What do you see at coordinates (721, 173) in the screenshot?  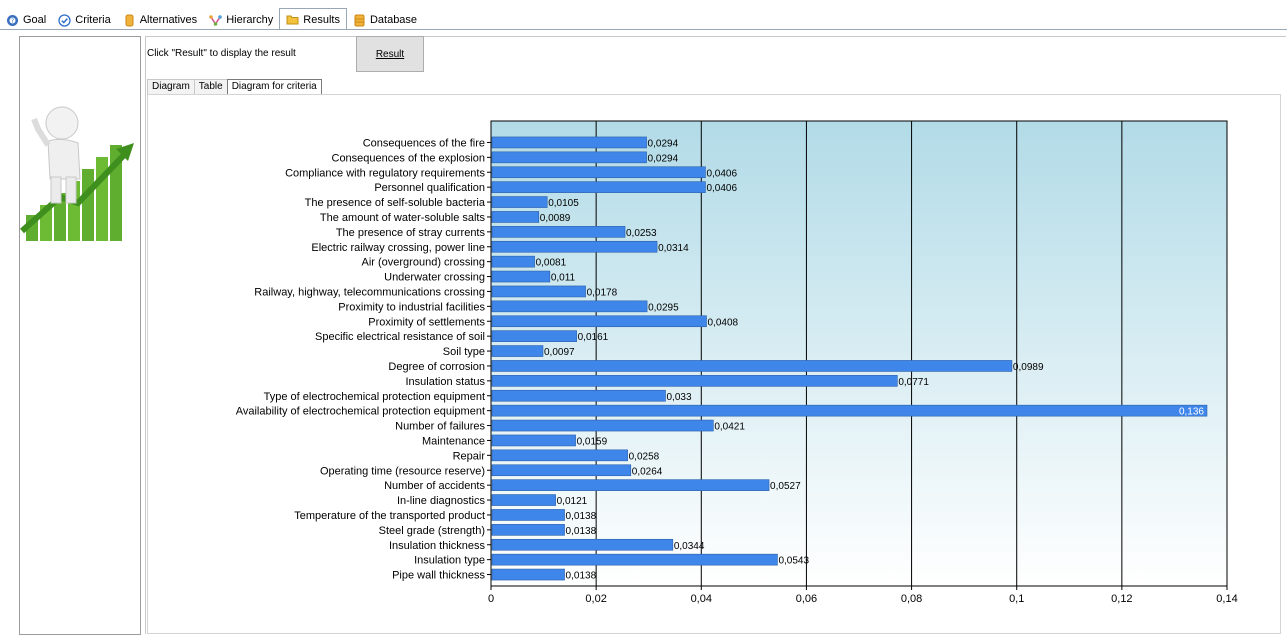 I see `bar-value-label: 0,0406` at bounding box center [721, 173].